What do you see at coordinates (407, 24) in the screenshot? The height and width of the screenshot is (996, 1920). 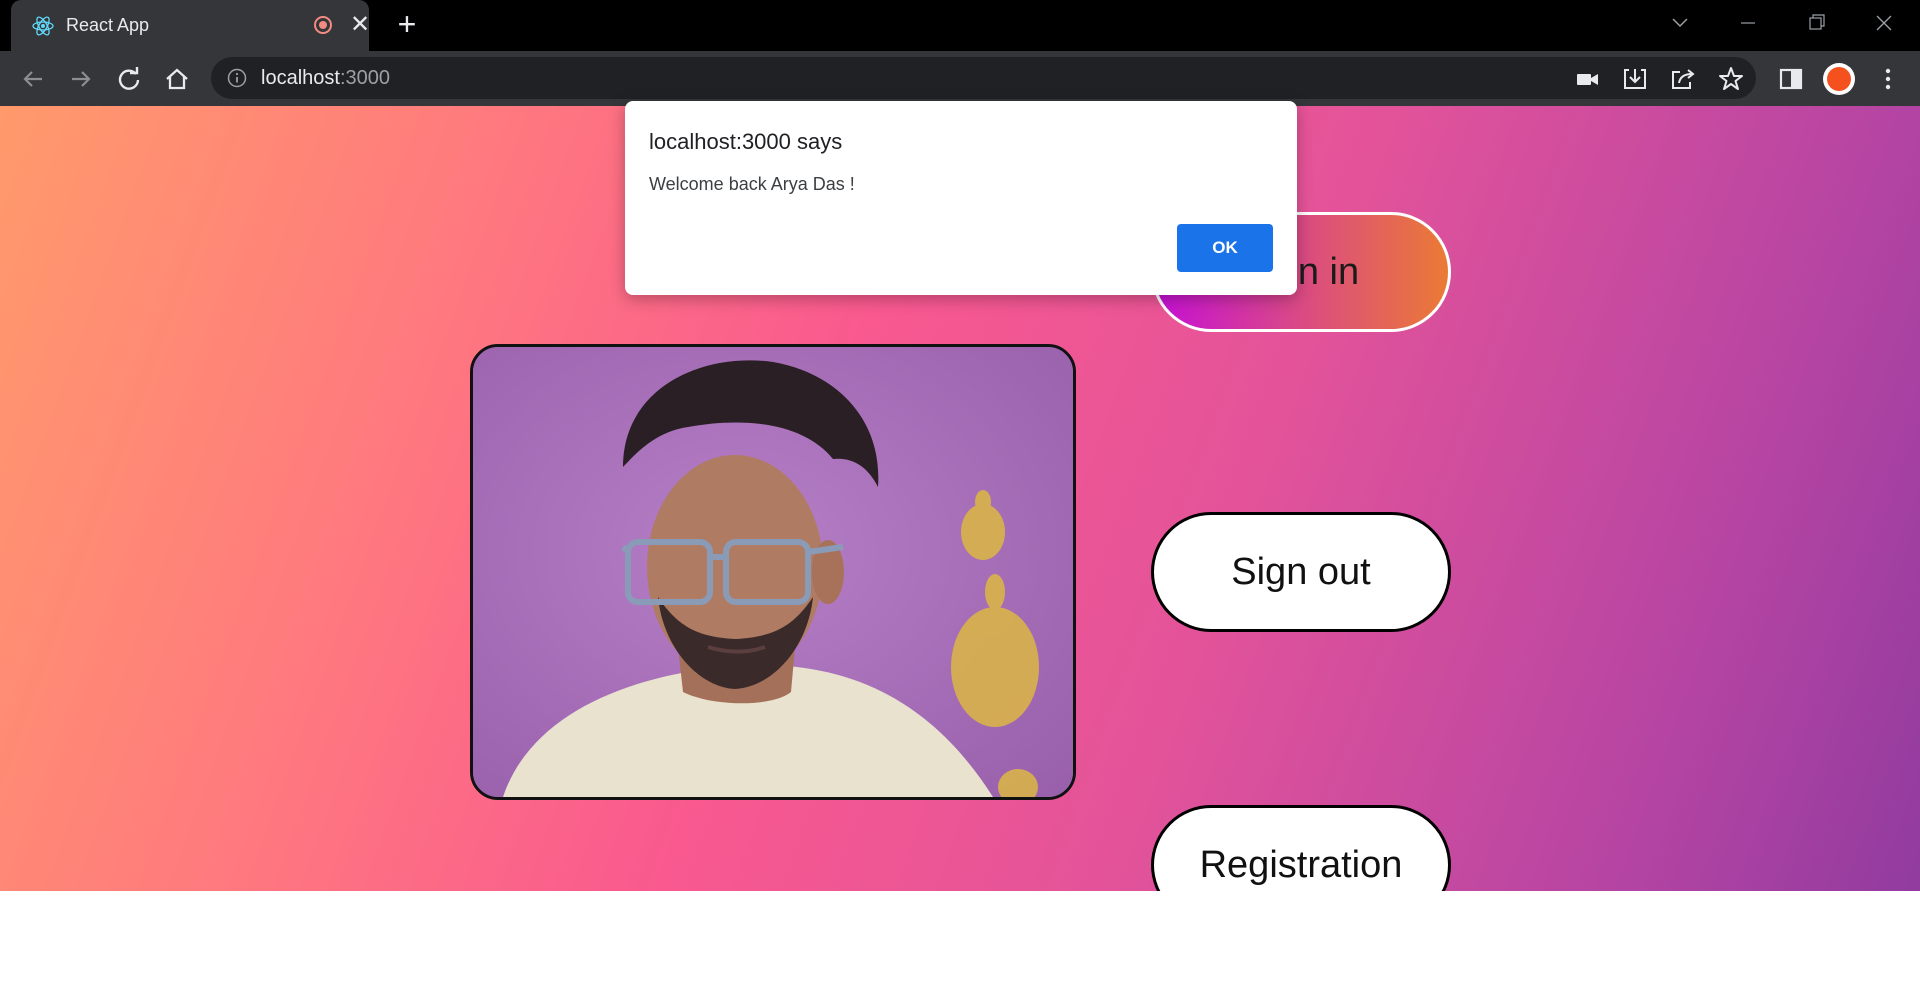 I see `new-tab-button: +` at bounding box center [407, 24].